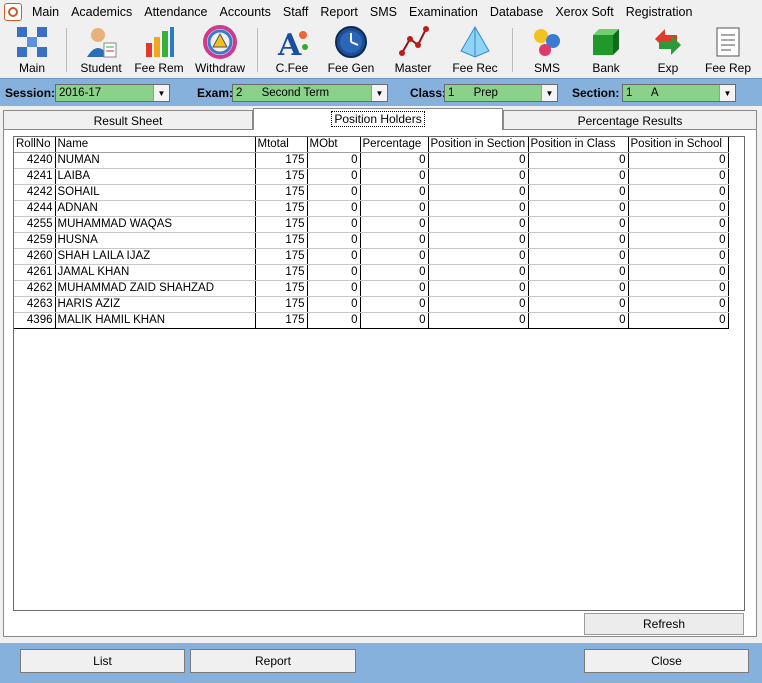 The width and height of the screenshot is (762, 683). What do you see at coordinates (606, 50) in the screenshot?
I see `toolbar-bank-button: Bank` at bounding box center [606, 50].